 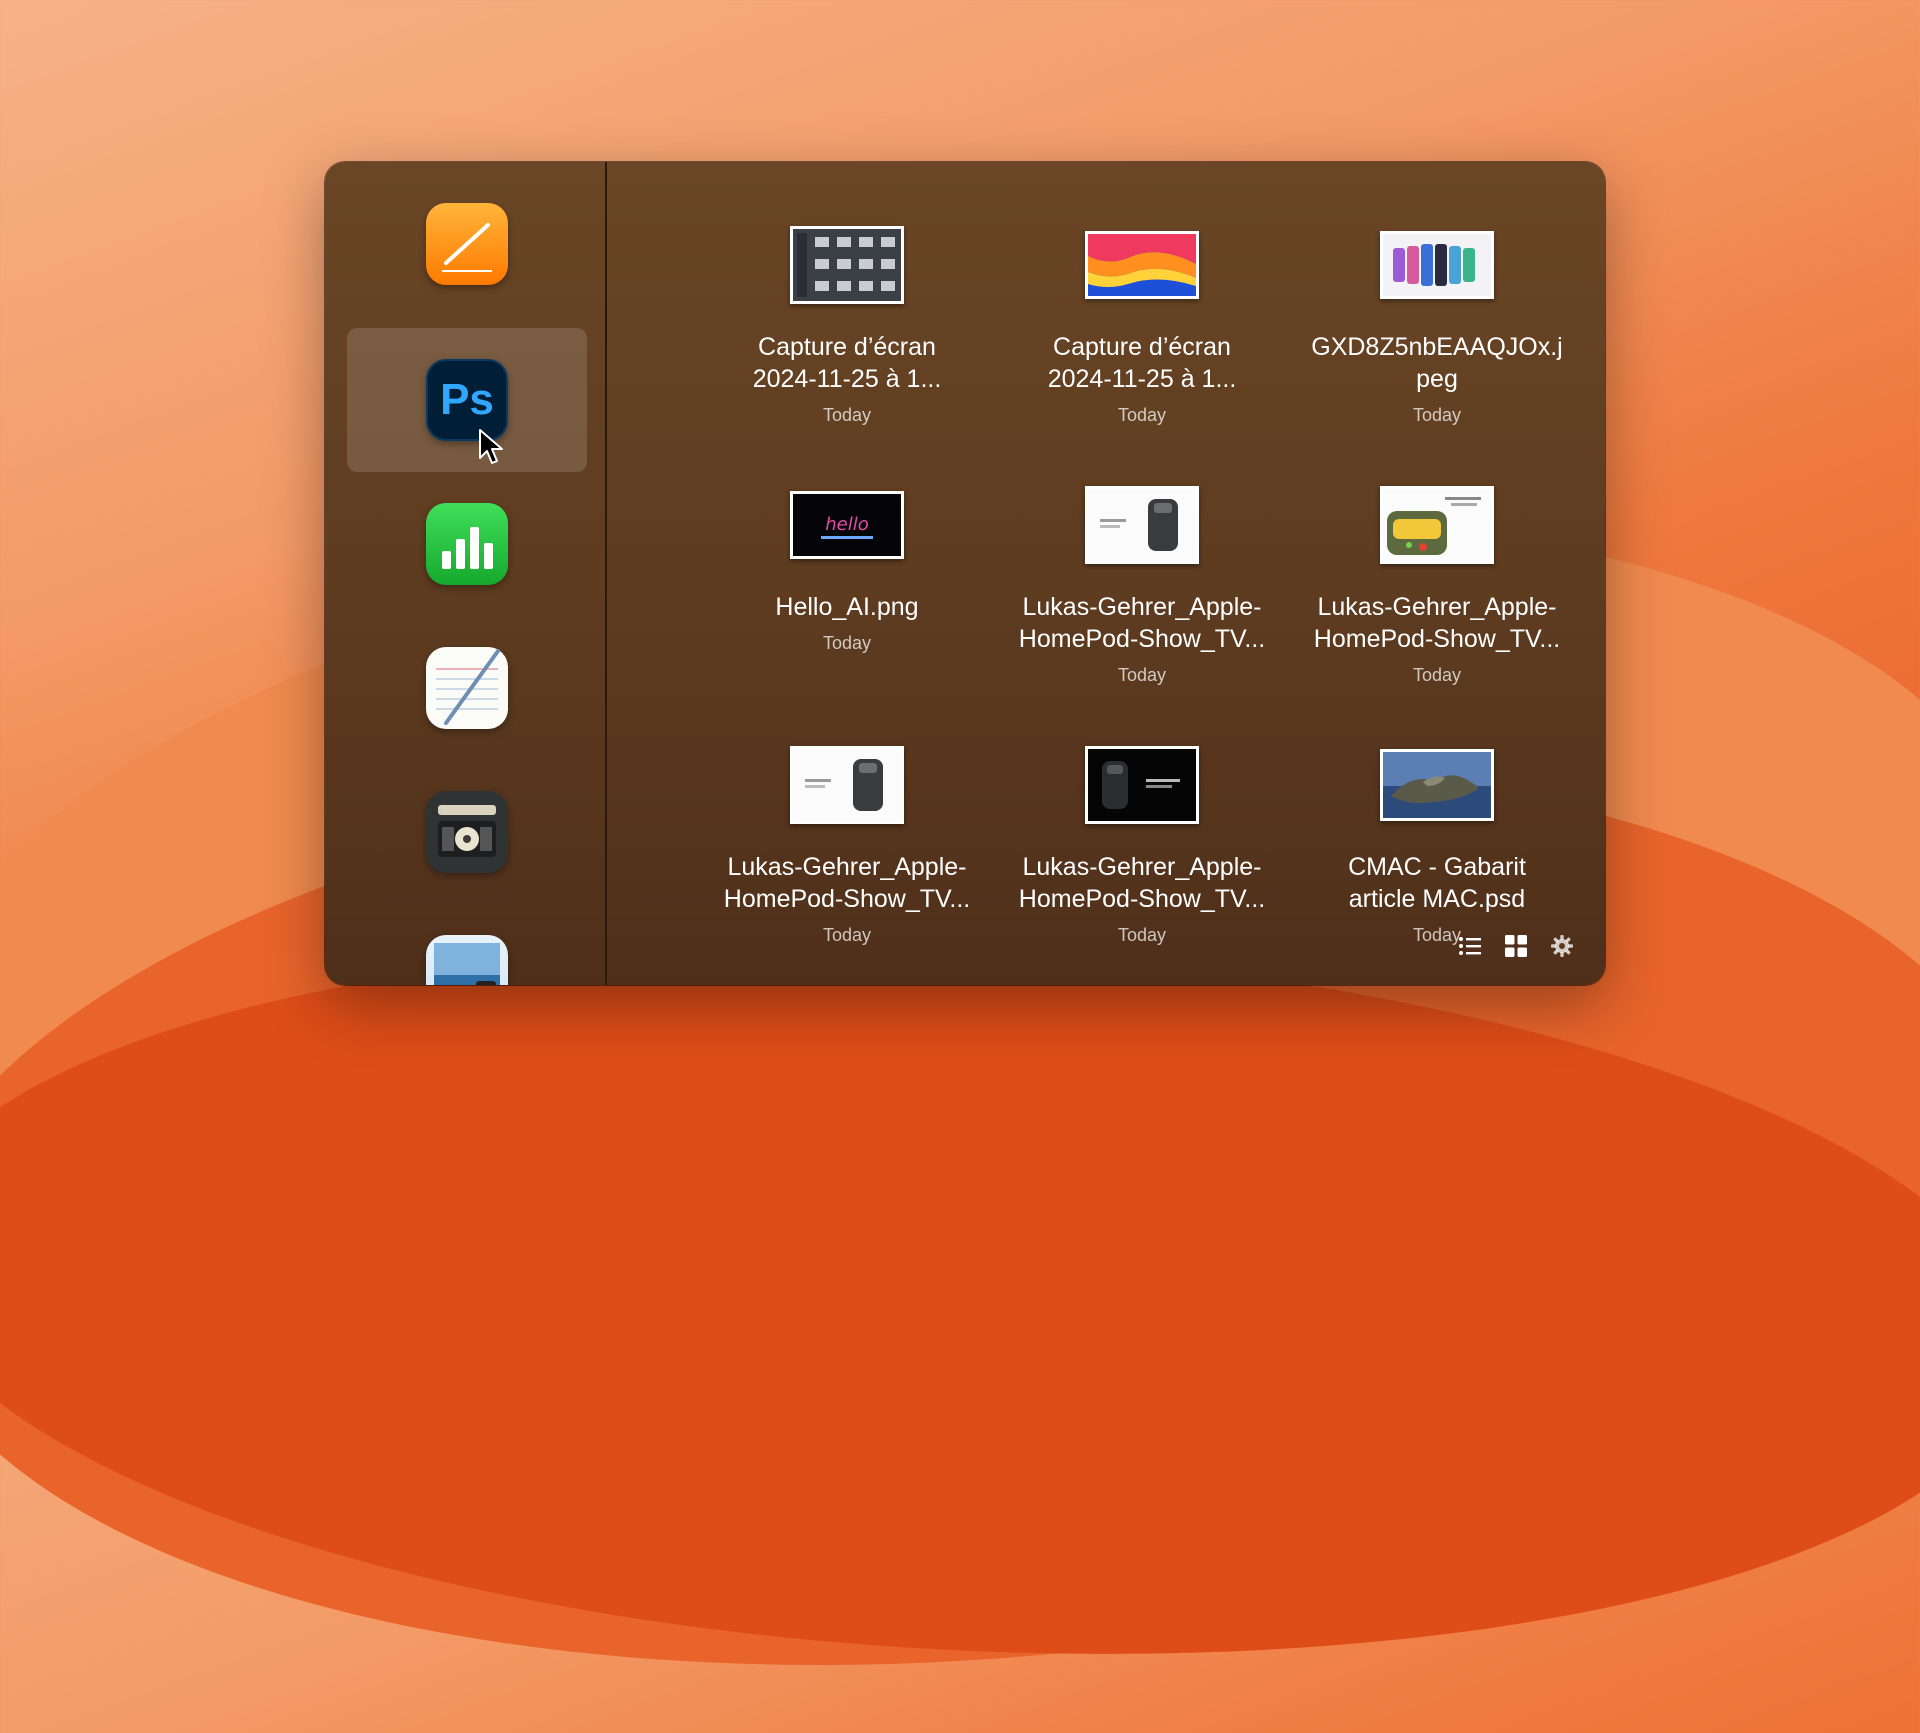 I want to click on view-toolbar, so click(x=1516, y=946).